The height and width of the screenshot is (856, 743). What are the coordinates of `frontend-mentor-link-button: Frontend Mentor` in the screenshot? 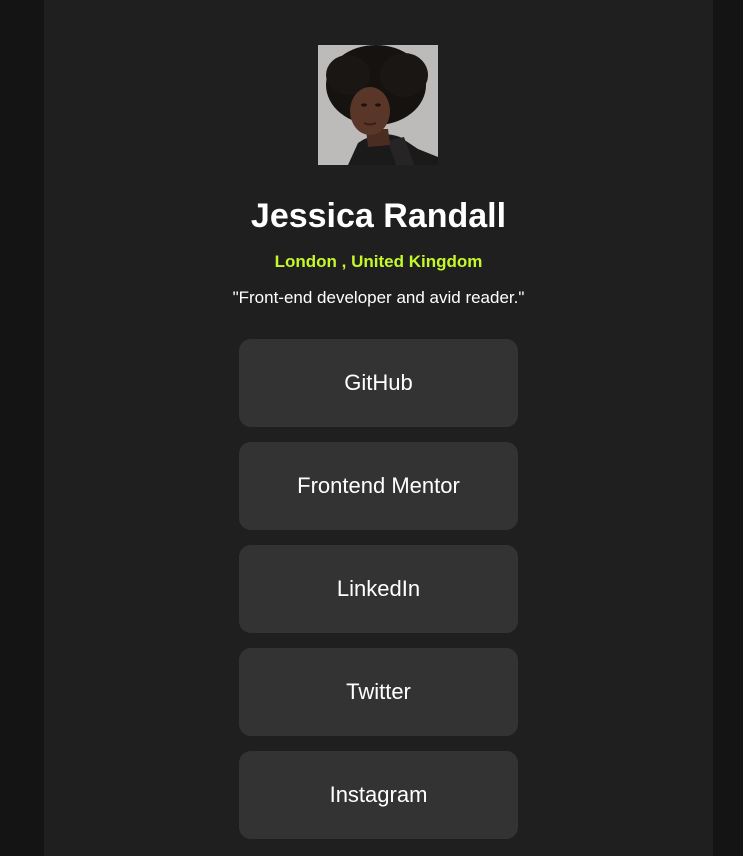 It's located at (378, 486).